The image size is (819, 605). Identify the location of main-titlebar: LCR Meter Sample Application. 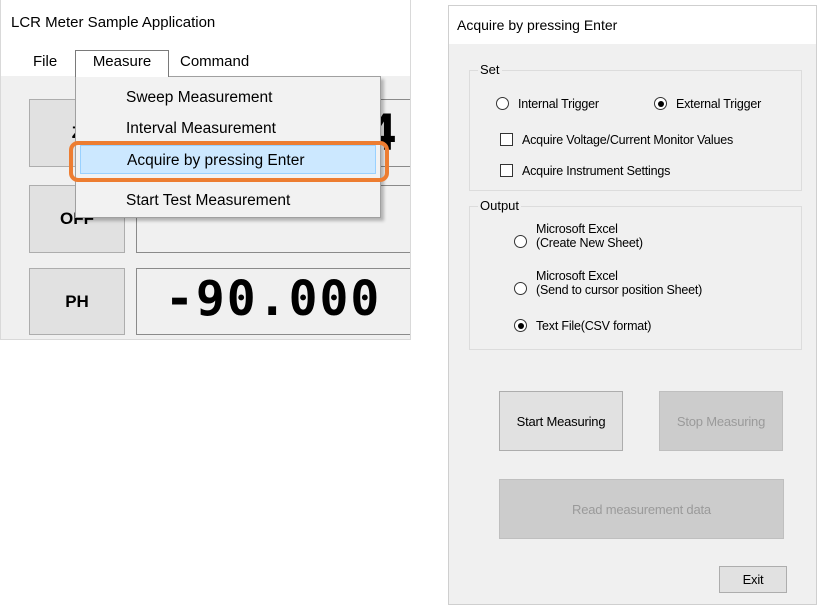
(205, 22).